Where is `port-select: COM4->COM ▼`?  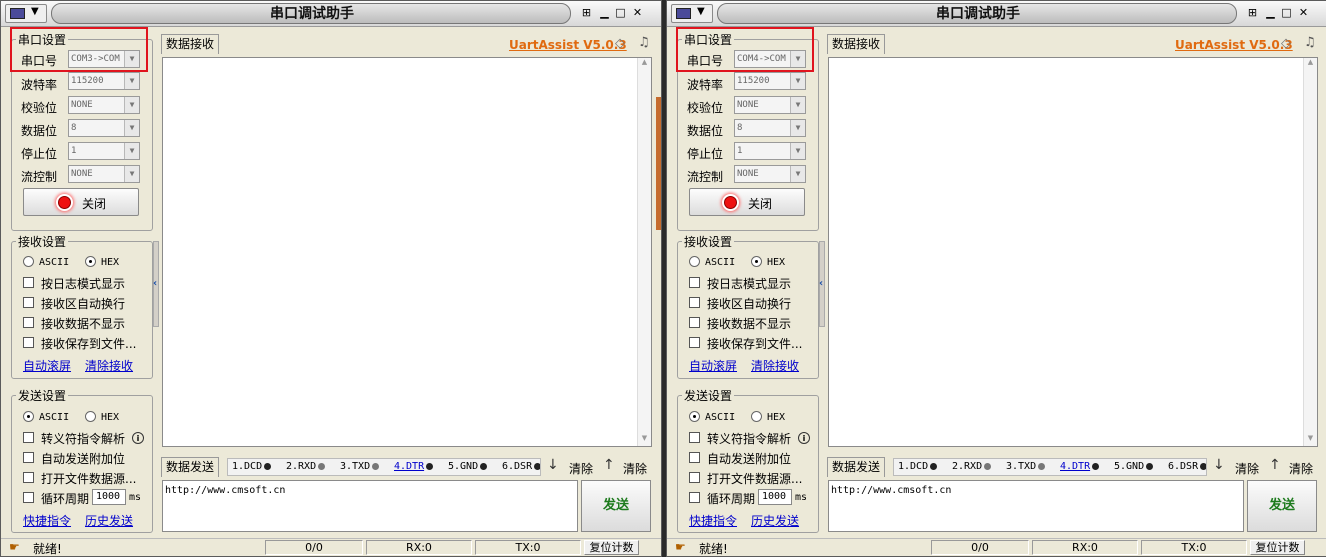
port-select: COM4->COM ▼ is located at coordinates (770, 59).